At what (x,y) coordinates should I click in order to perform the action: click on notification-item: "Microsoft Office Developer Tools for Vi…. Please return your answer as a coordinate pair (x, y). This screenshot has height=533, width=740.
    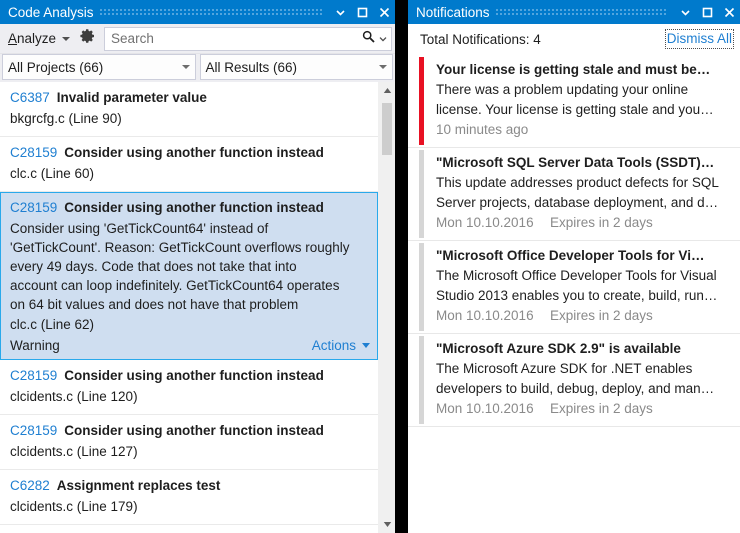
    Looking at the image, I should click on (574, 287).